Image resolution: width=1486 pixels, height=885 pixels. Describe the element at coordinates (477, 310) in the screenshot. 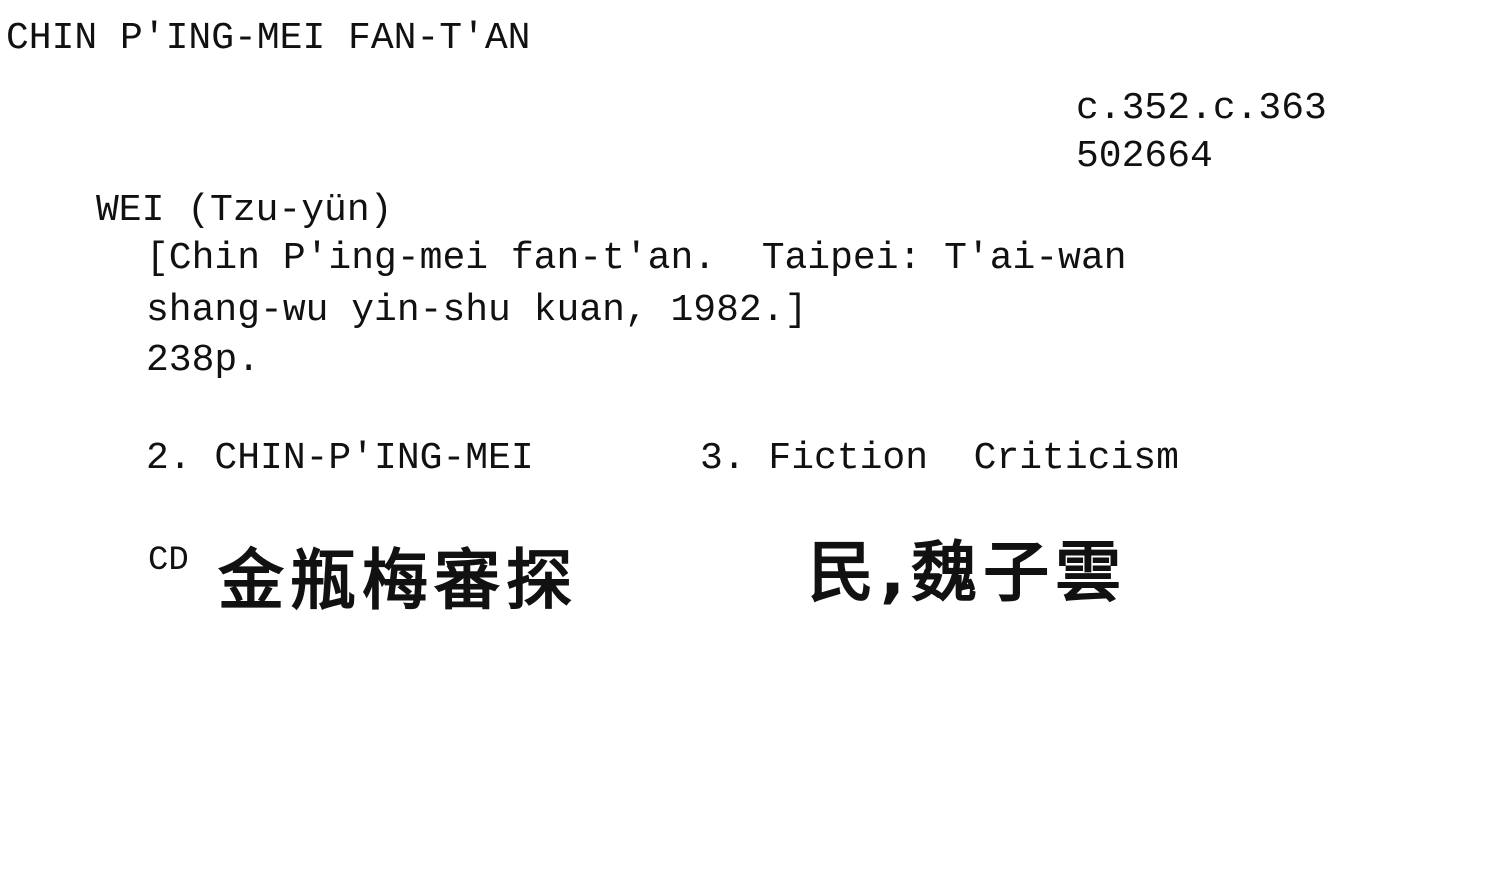

I see `title-line-2: shang-wu yin-shu kuan, 1982.]` at that location.